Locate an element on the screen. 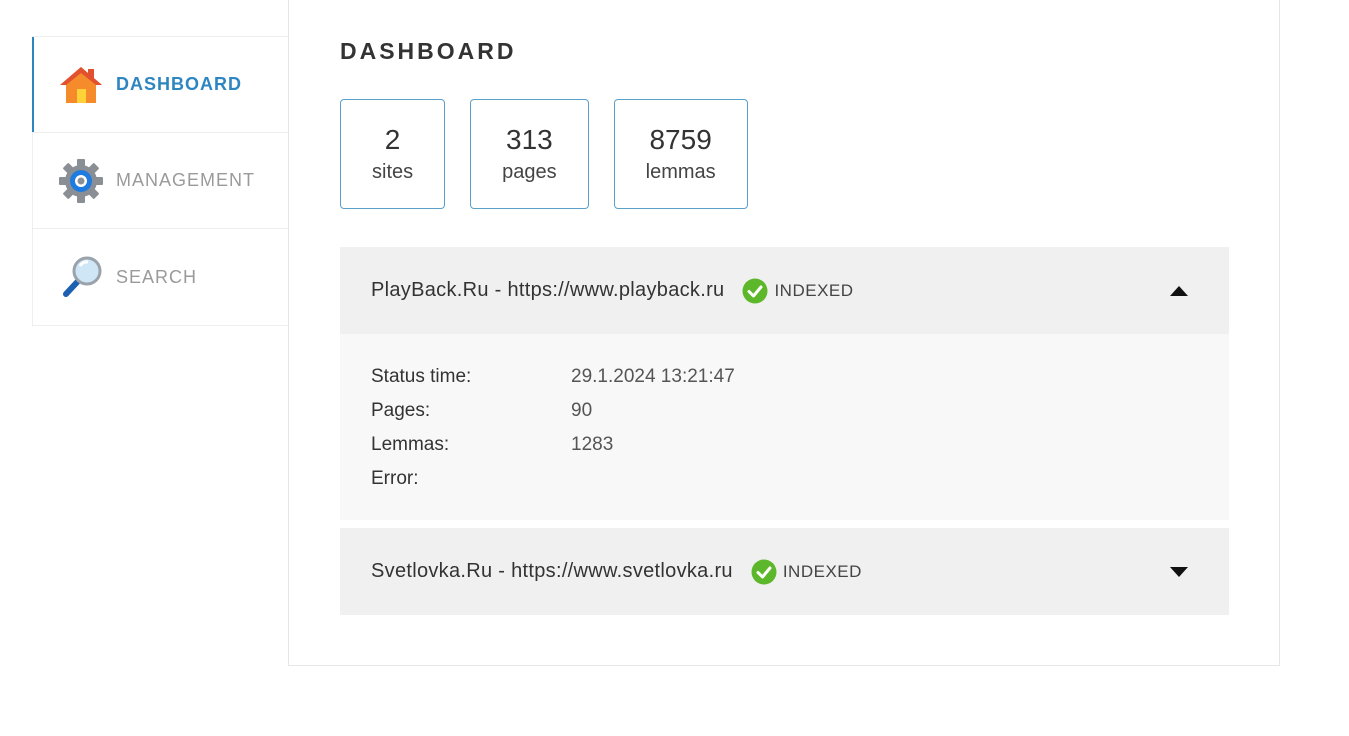  stat-value: 313 is located at coordinates (529, 139).